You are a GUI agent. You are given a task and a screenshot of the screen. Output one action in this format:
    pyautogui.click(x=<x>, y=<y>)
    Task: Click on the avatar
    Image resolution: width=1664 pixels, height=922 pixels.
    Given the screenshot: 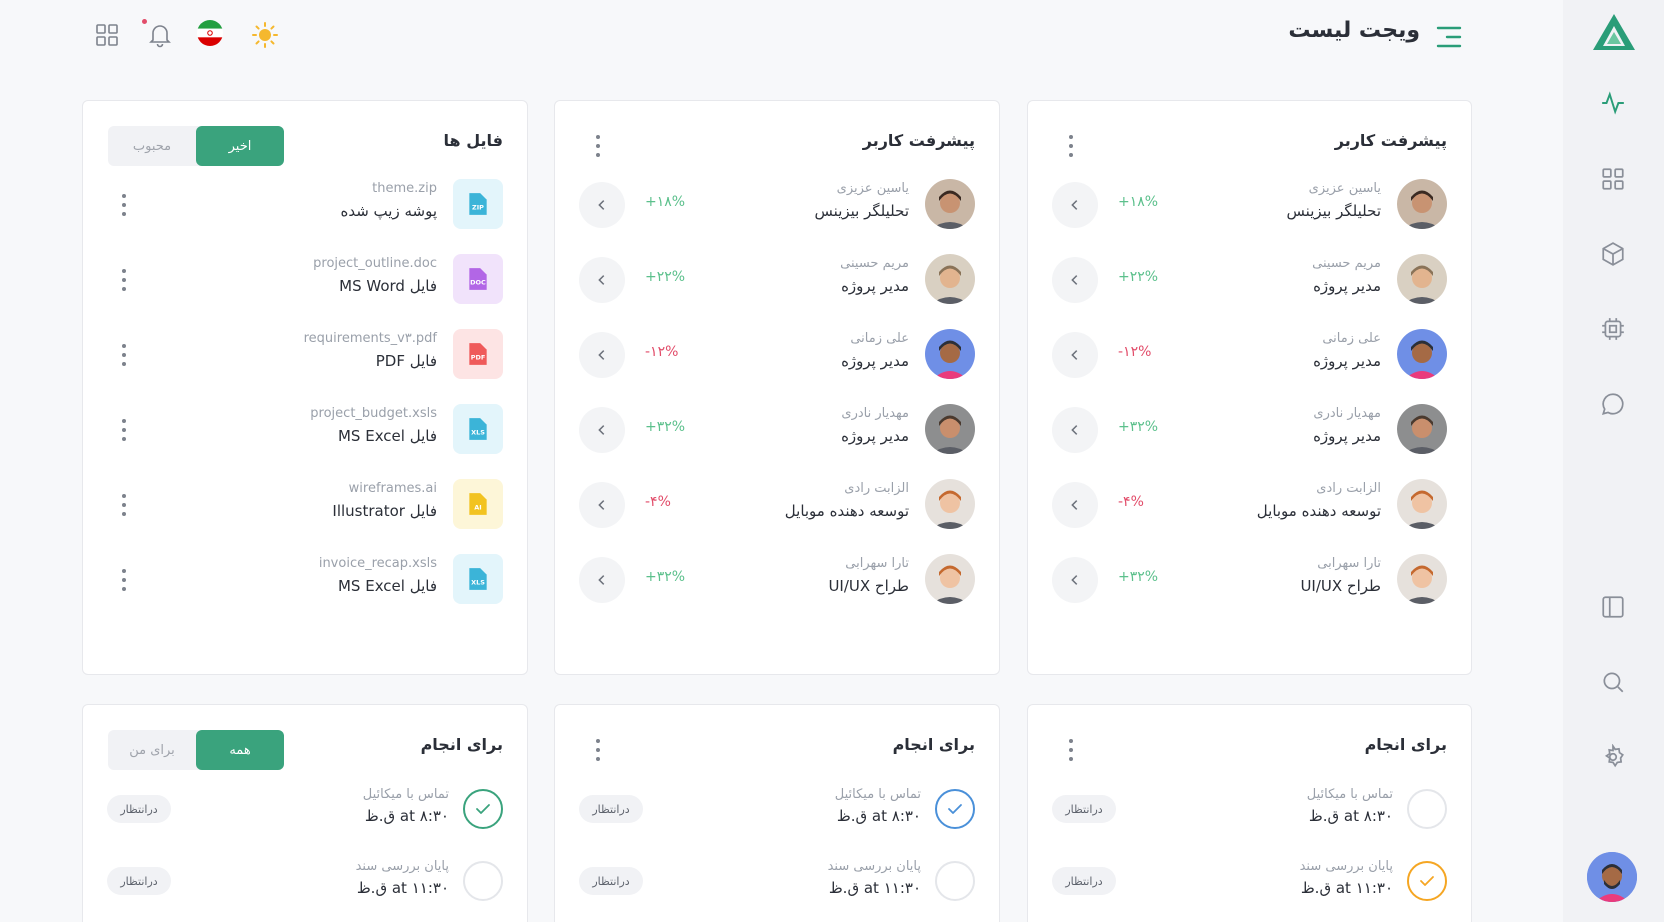 What is the action you would take?
    pyautogui.click(x=1422, y=429)
    